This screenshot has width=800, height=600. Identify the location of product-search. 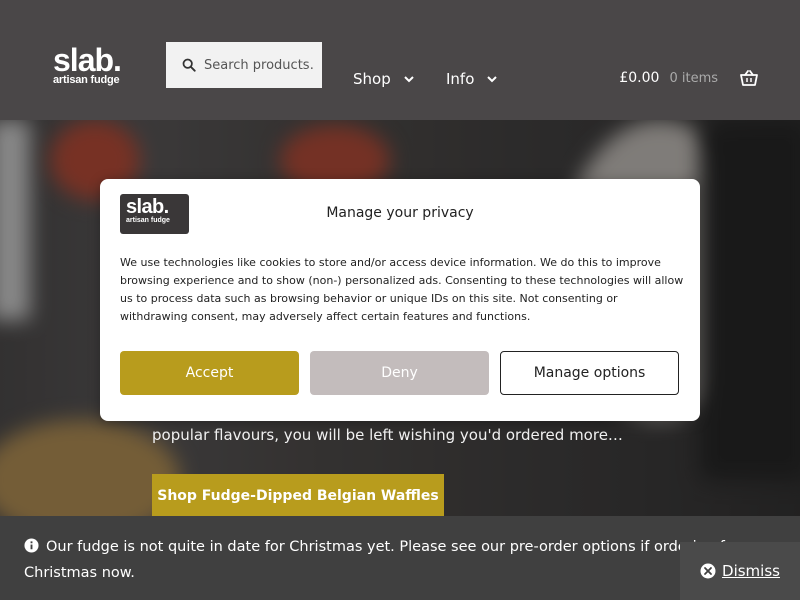
(244, 65).